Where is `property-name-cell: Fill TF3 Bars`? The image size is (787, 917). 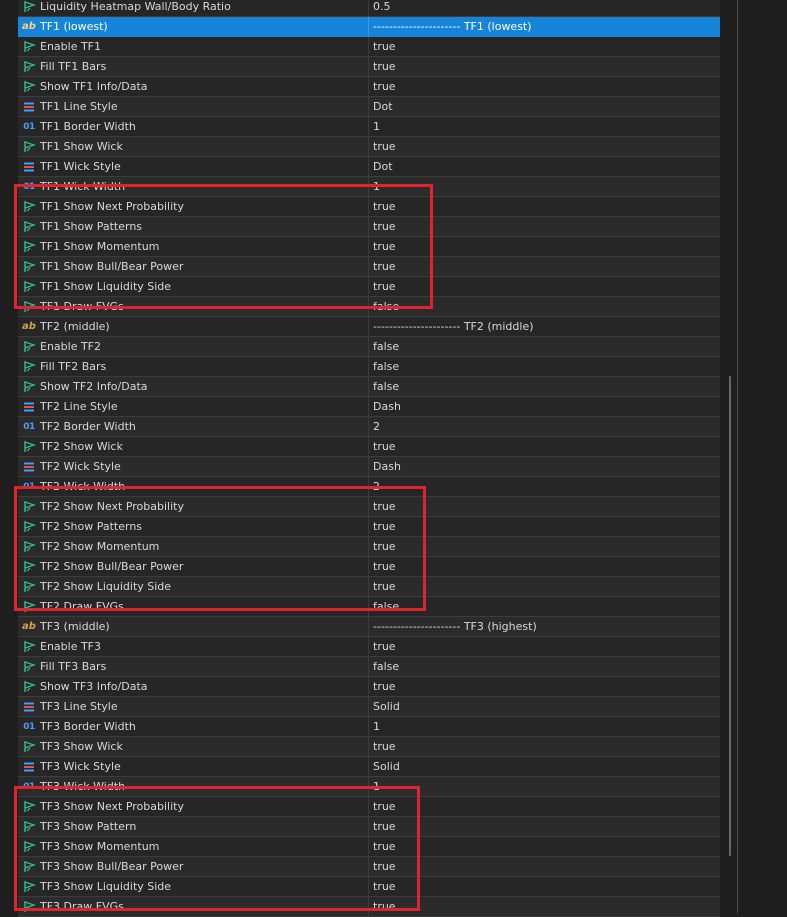 property-name-cell: Fill TF3 Bars is located at coordinates (193, 666).